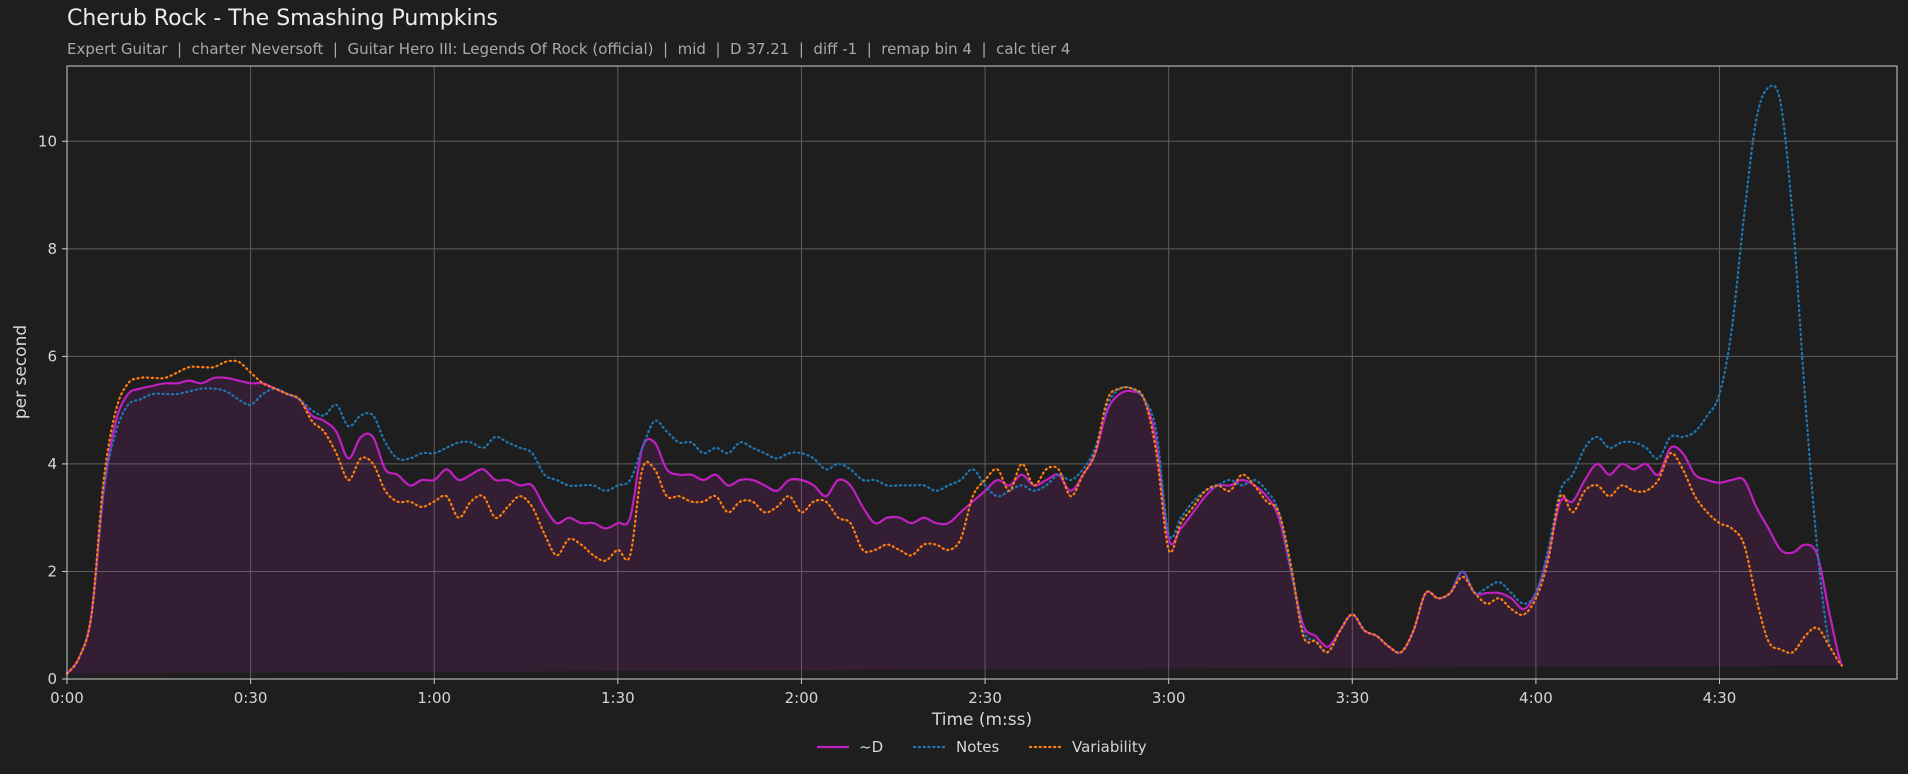  What do you see at coordinates (52, 249) in the screenshot?
I see `y-tick-label: 8` at bounding box center [52, 249].